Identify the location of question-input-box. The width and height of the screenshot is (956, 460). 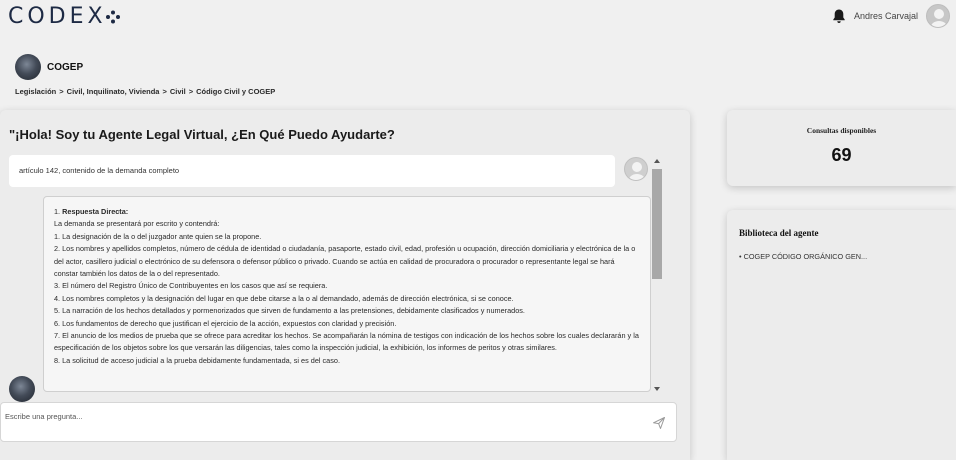
(338, 422).